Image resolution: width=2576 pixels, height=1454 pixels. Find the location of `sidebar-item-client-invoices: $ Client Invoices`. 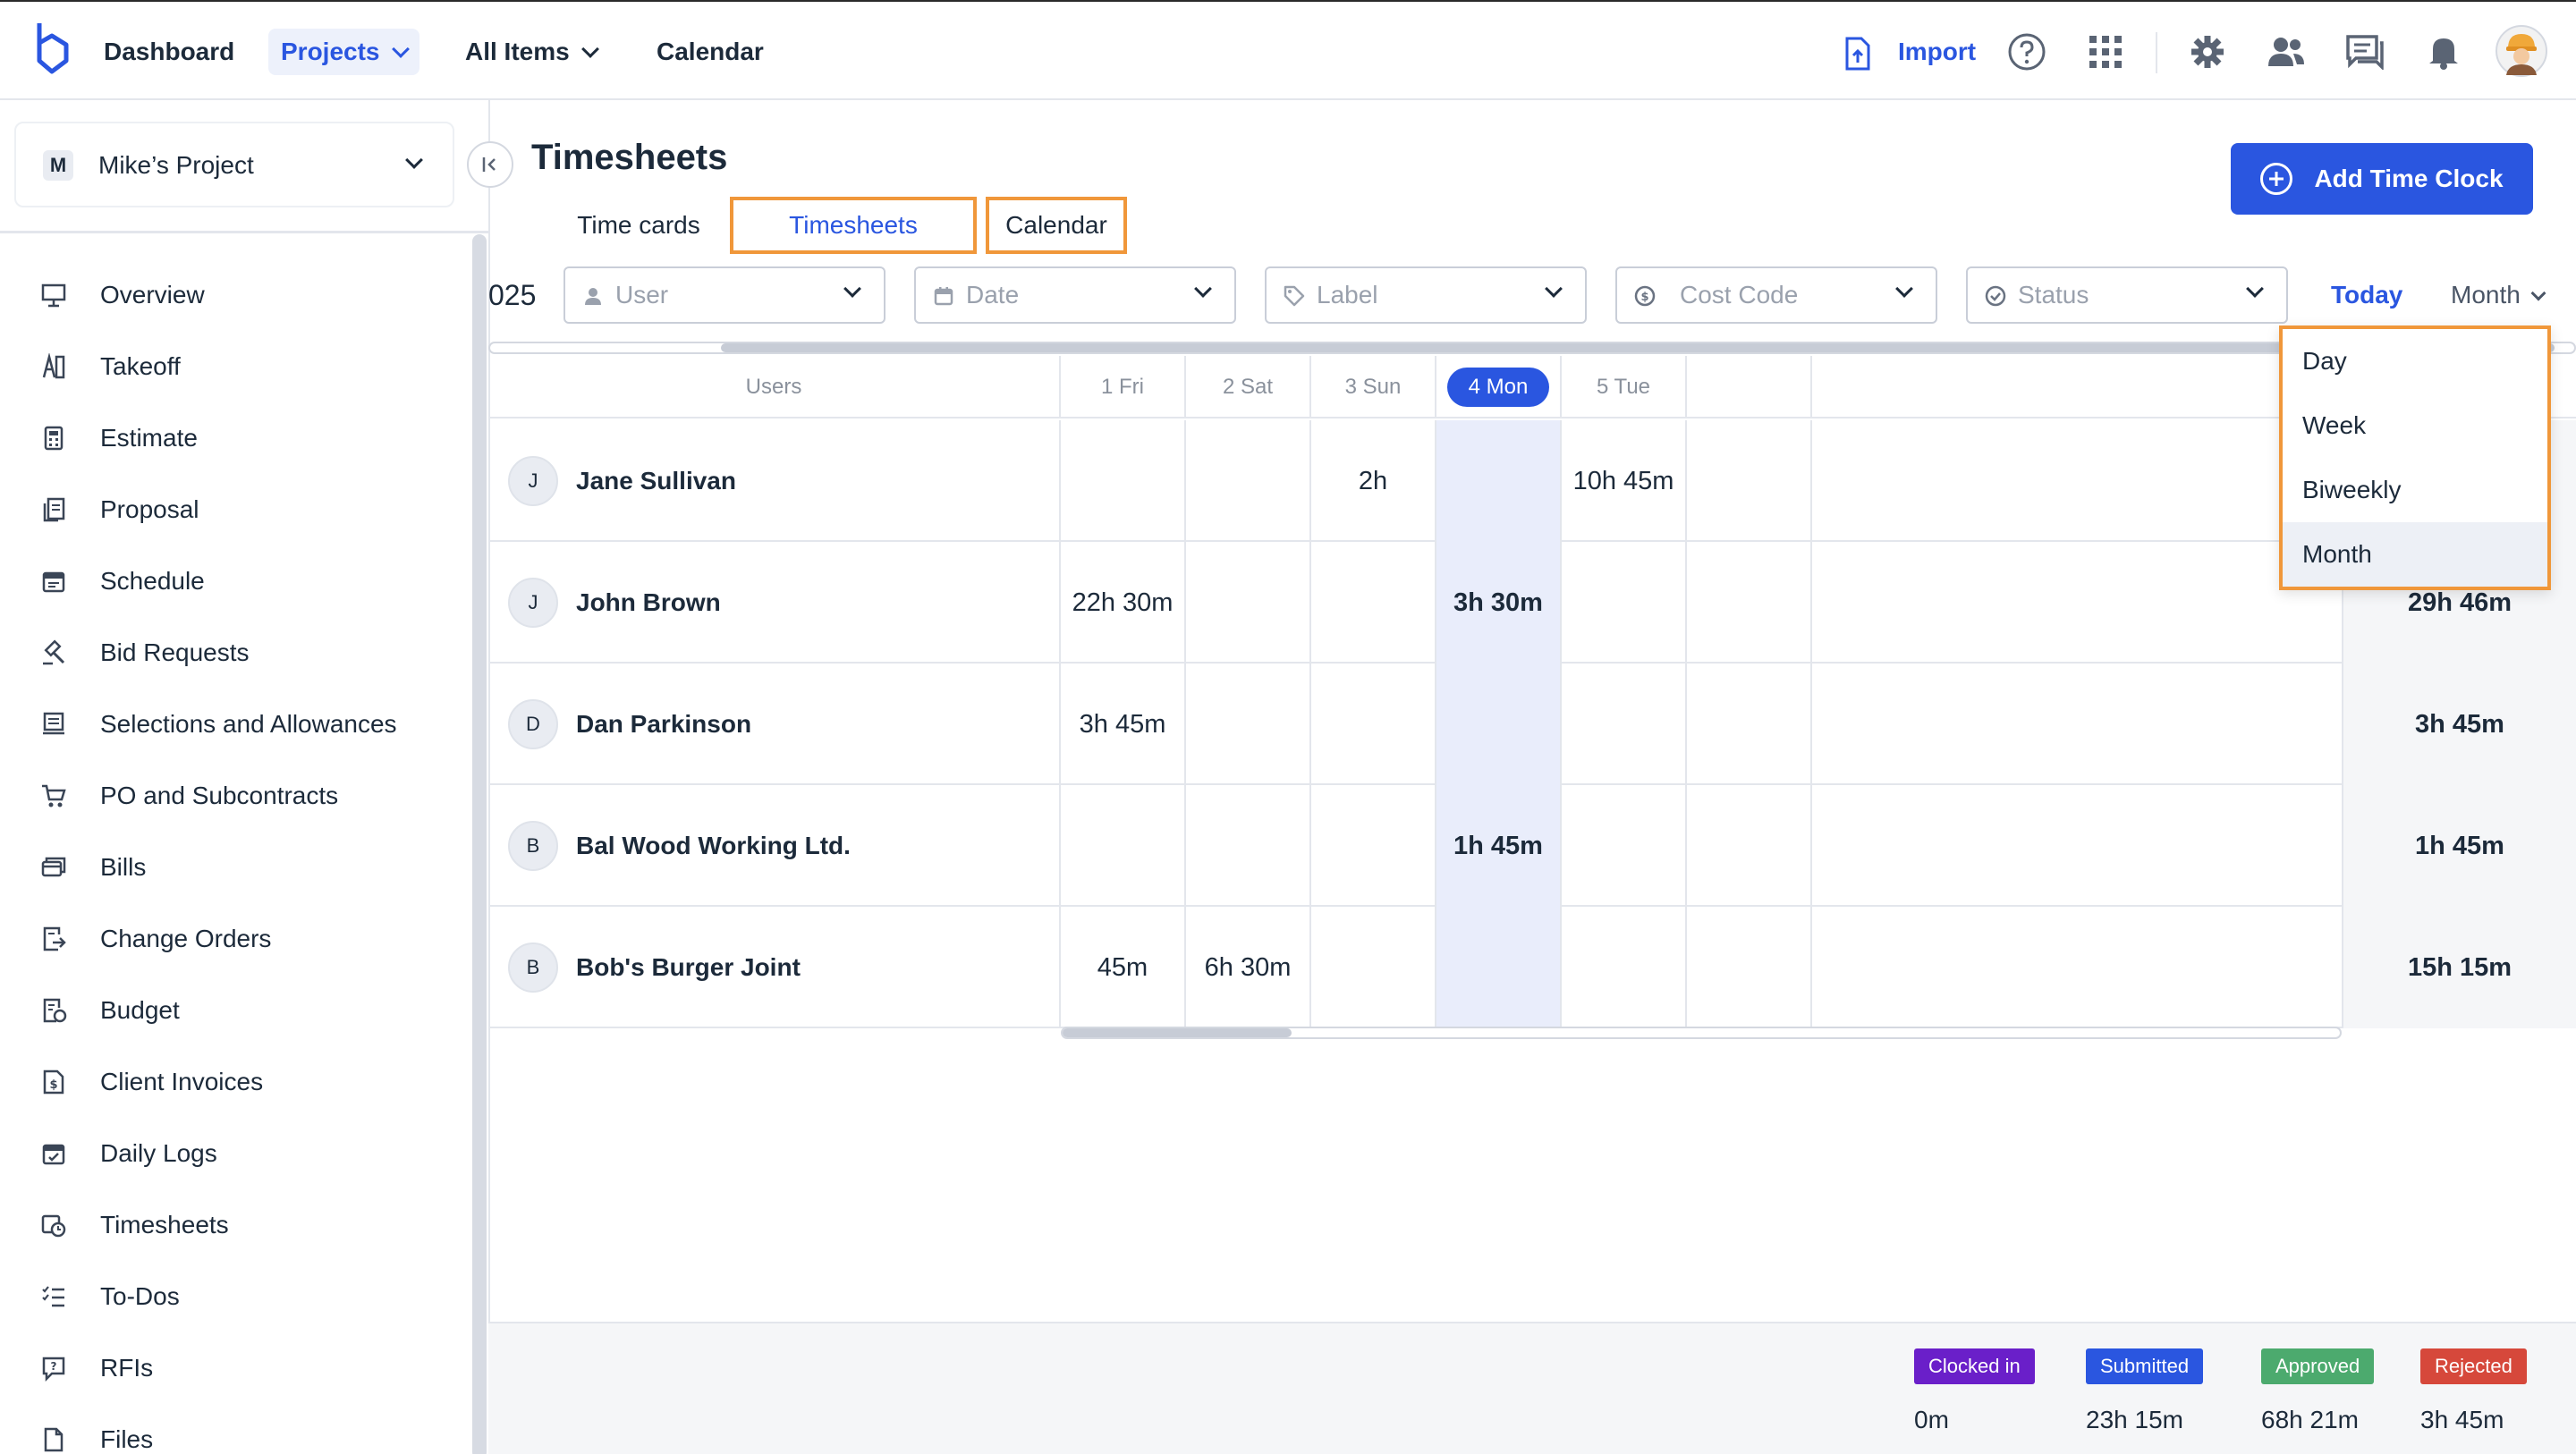

sidebar-item-client-invoices: $ Client Invoices is located at coordinates (237, 1082).